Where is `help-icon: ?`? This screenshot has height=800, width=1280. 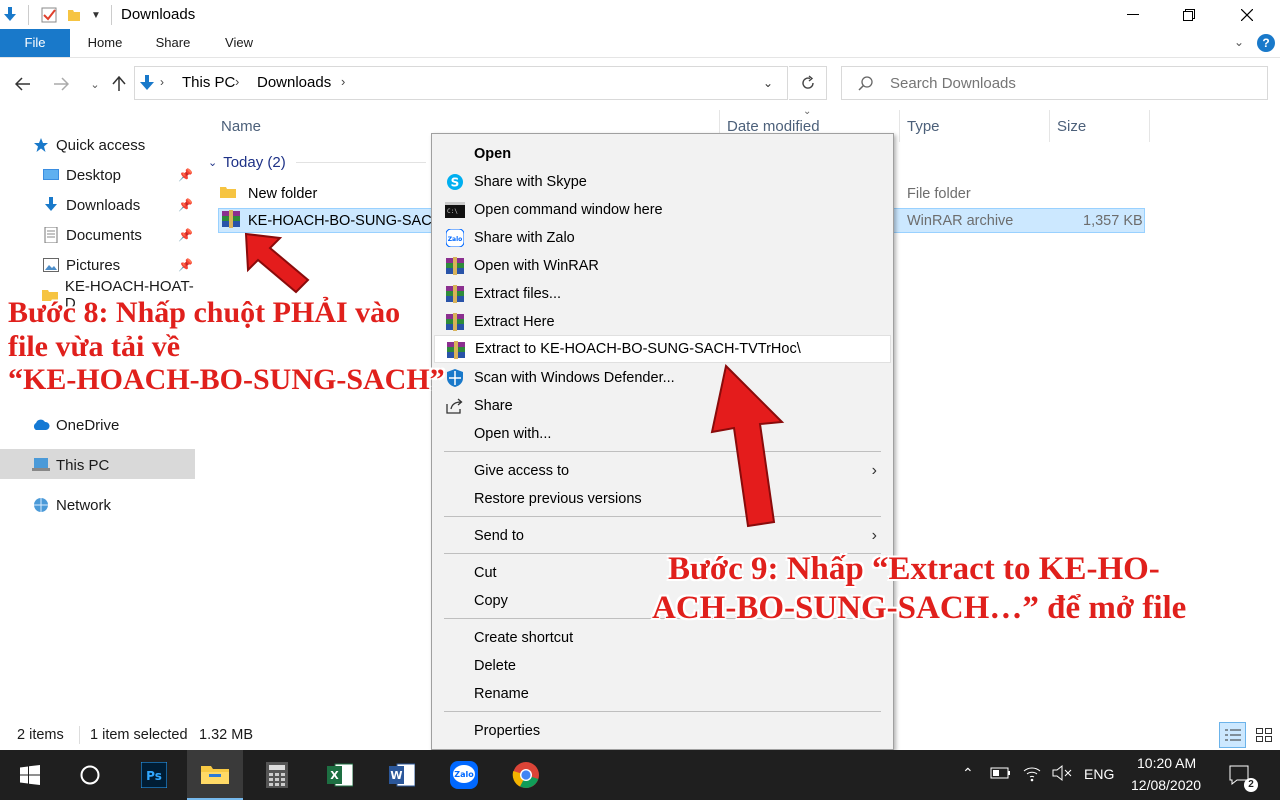 help-icon: ? is located at coordinates (1266, 43).